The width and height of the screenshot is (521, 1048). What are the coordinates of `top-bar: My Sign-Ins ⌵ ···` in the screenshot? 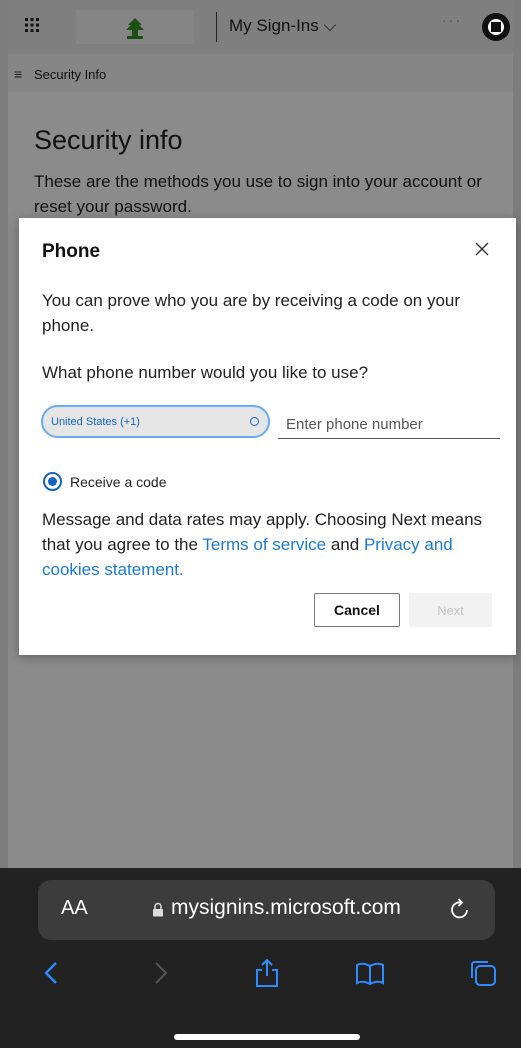 It's located at (260, 27).